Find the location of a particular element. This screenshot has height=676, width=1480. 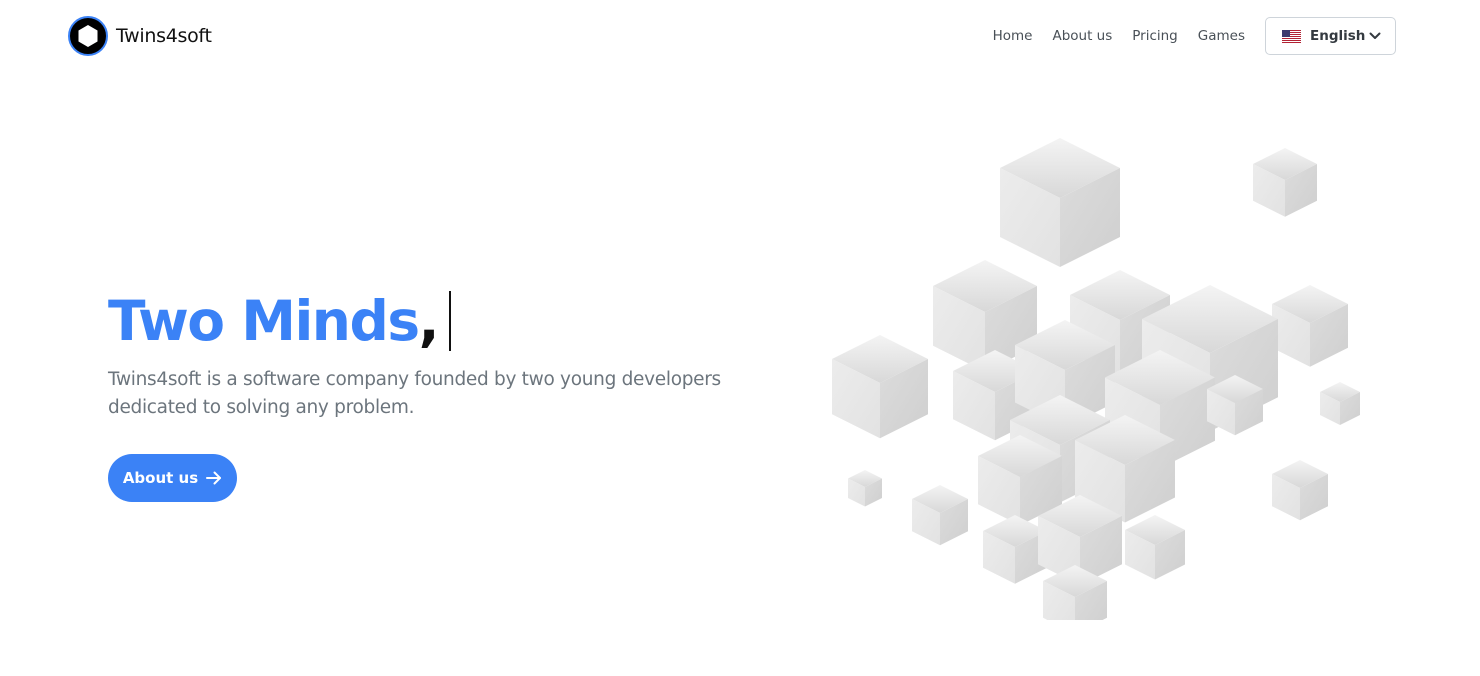

nav-about-us: About us is located at coordinates (1082, 36).